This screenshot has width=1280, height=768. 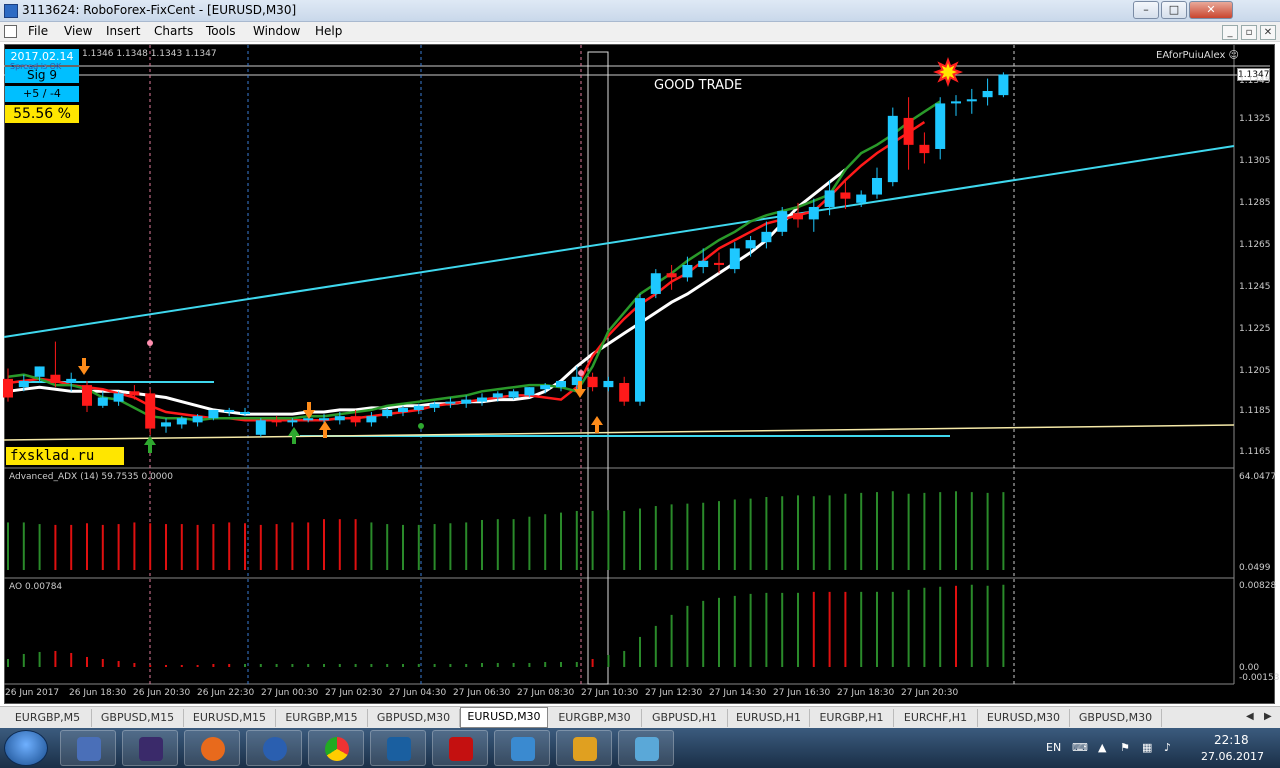 I want to click on tab-eurgbp-m15: EURGBP,M15, so click(x=322, y=718).